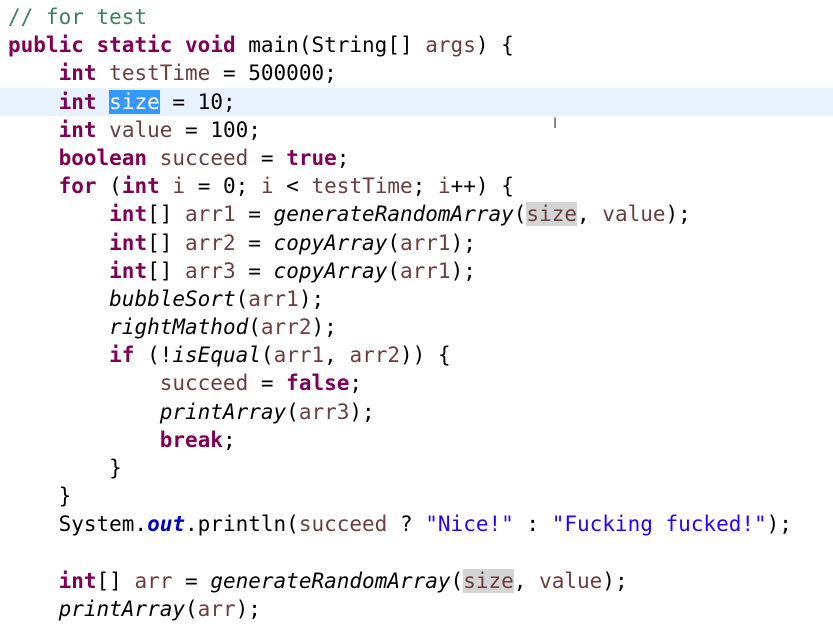 This screenshot has height=631, width=833. Describe the element at coordinates (153, 355) in the screenshot. I see `code-token: (!` at that location.